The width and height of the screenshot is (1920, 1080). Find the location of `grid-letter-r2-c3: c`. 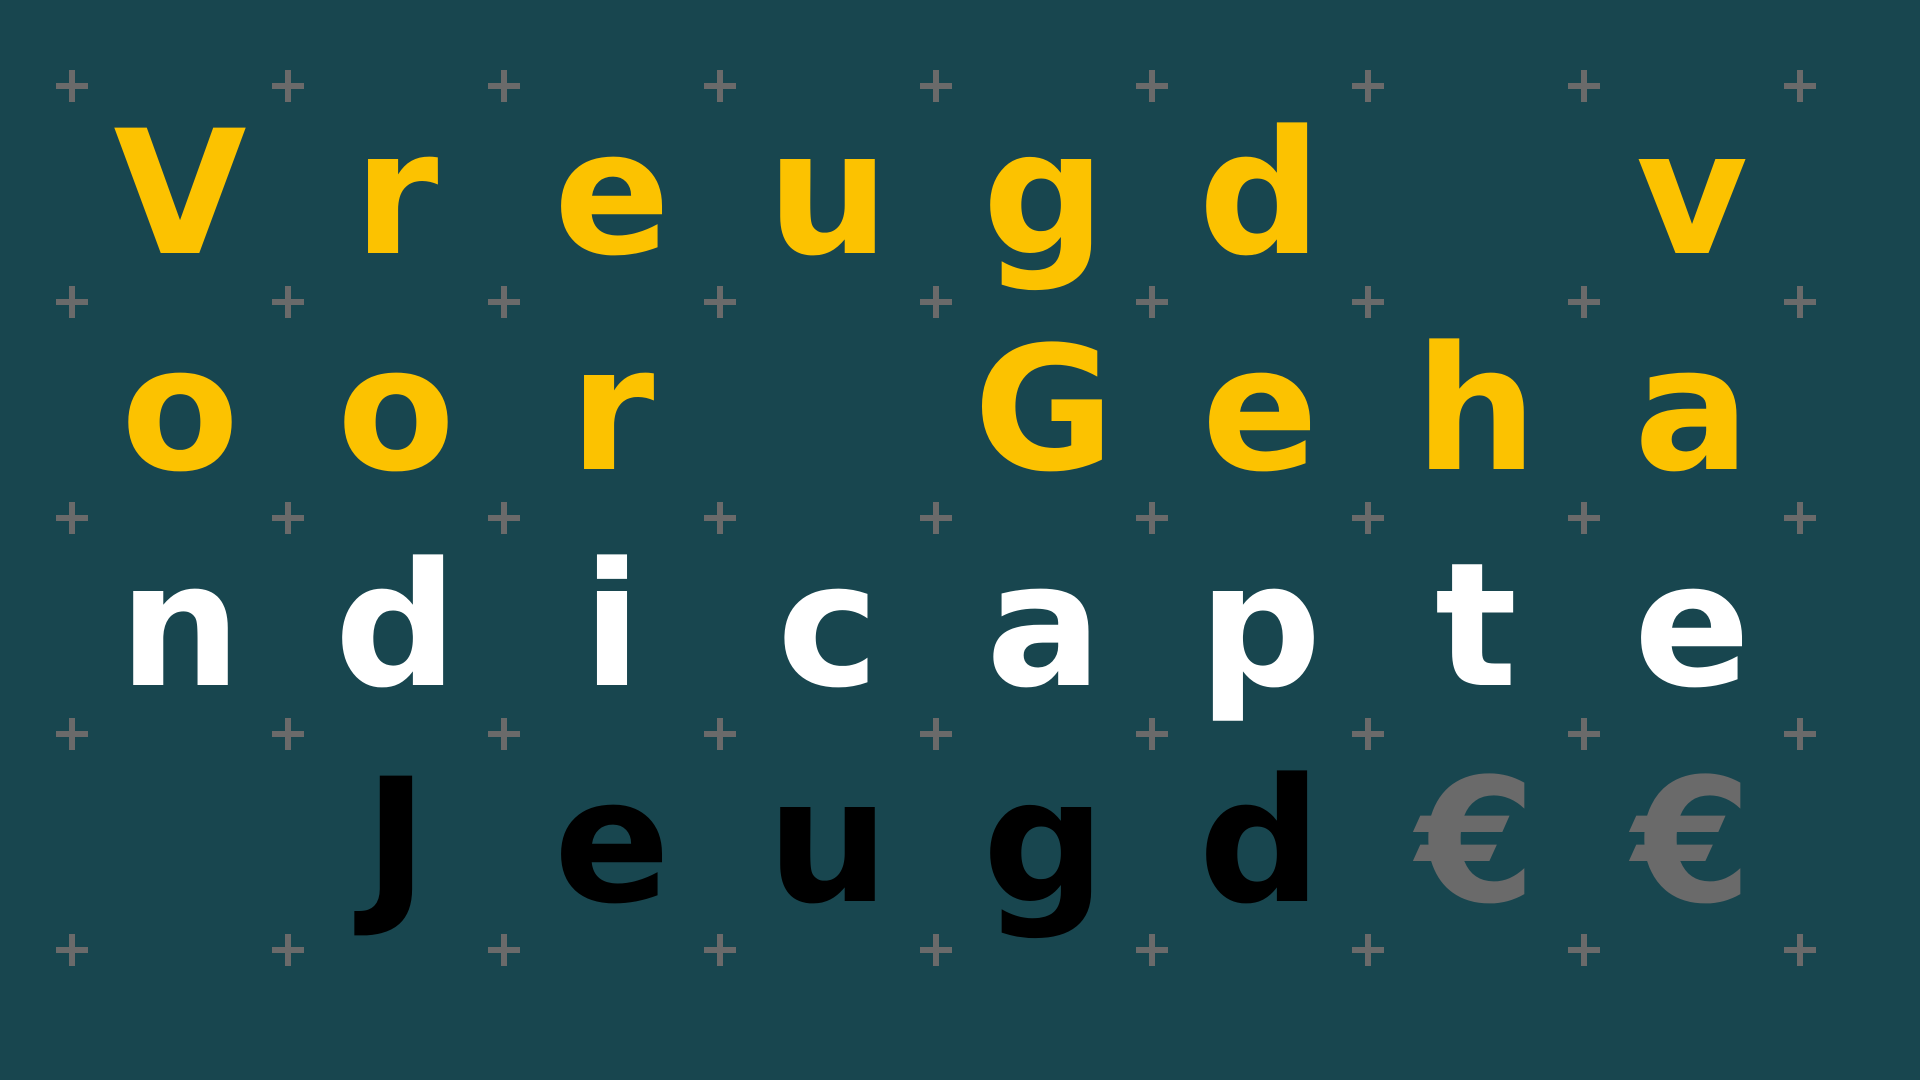

grid-letter-r2-c3: c is located at coordinates (828, 625).